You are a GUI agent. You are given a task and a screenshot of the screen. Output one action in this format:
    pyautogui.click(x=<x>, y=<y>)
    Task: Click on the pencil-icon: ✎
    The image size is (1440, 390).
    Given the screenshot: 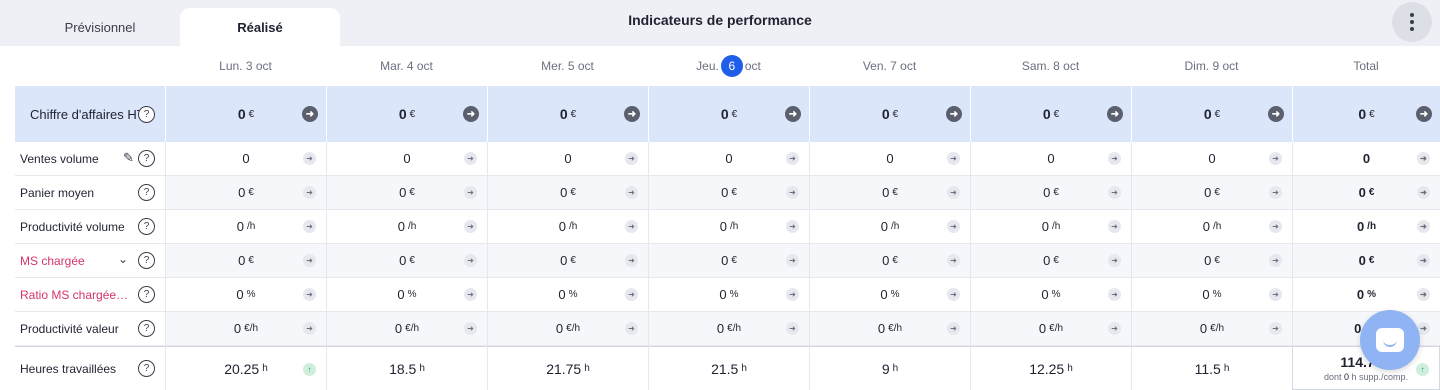 What is the action you would take?
    pyautogui.click(x=128, y=158)
    